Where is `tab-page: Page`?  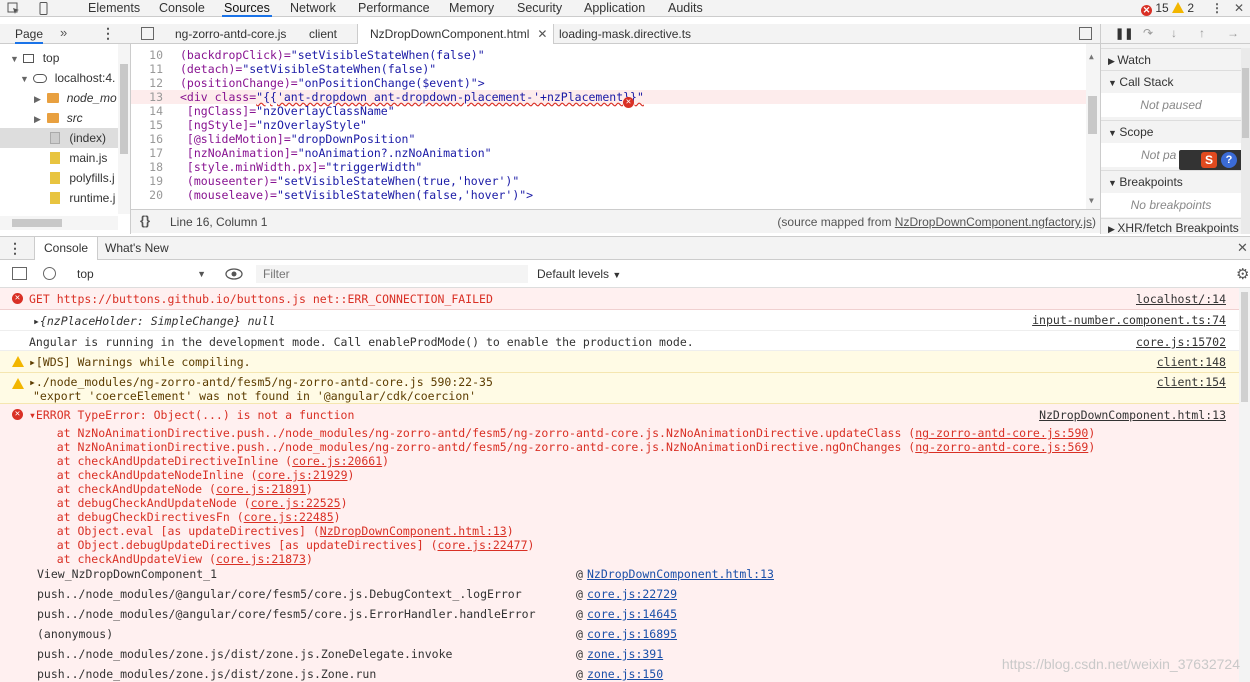 tab-page: Page is located at coordinates (29, 35).